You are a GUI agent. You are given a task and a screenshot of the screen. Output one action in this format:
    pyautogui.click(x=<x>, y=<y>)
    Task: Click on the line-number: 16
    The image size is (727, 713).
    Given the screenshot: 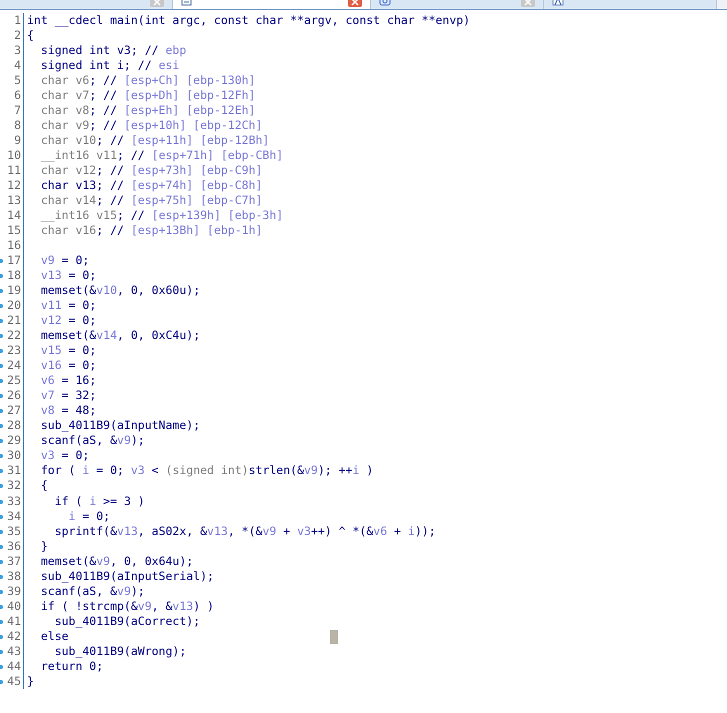 What is the action you would take?
    pyautogui.click(x=15, y=246)
    